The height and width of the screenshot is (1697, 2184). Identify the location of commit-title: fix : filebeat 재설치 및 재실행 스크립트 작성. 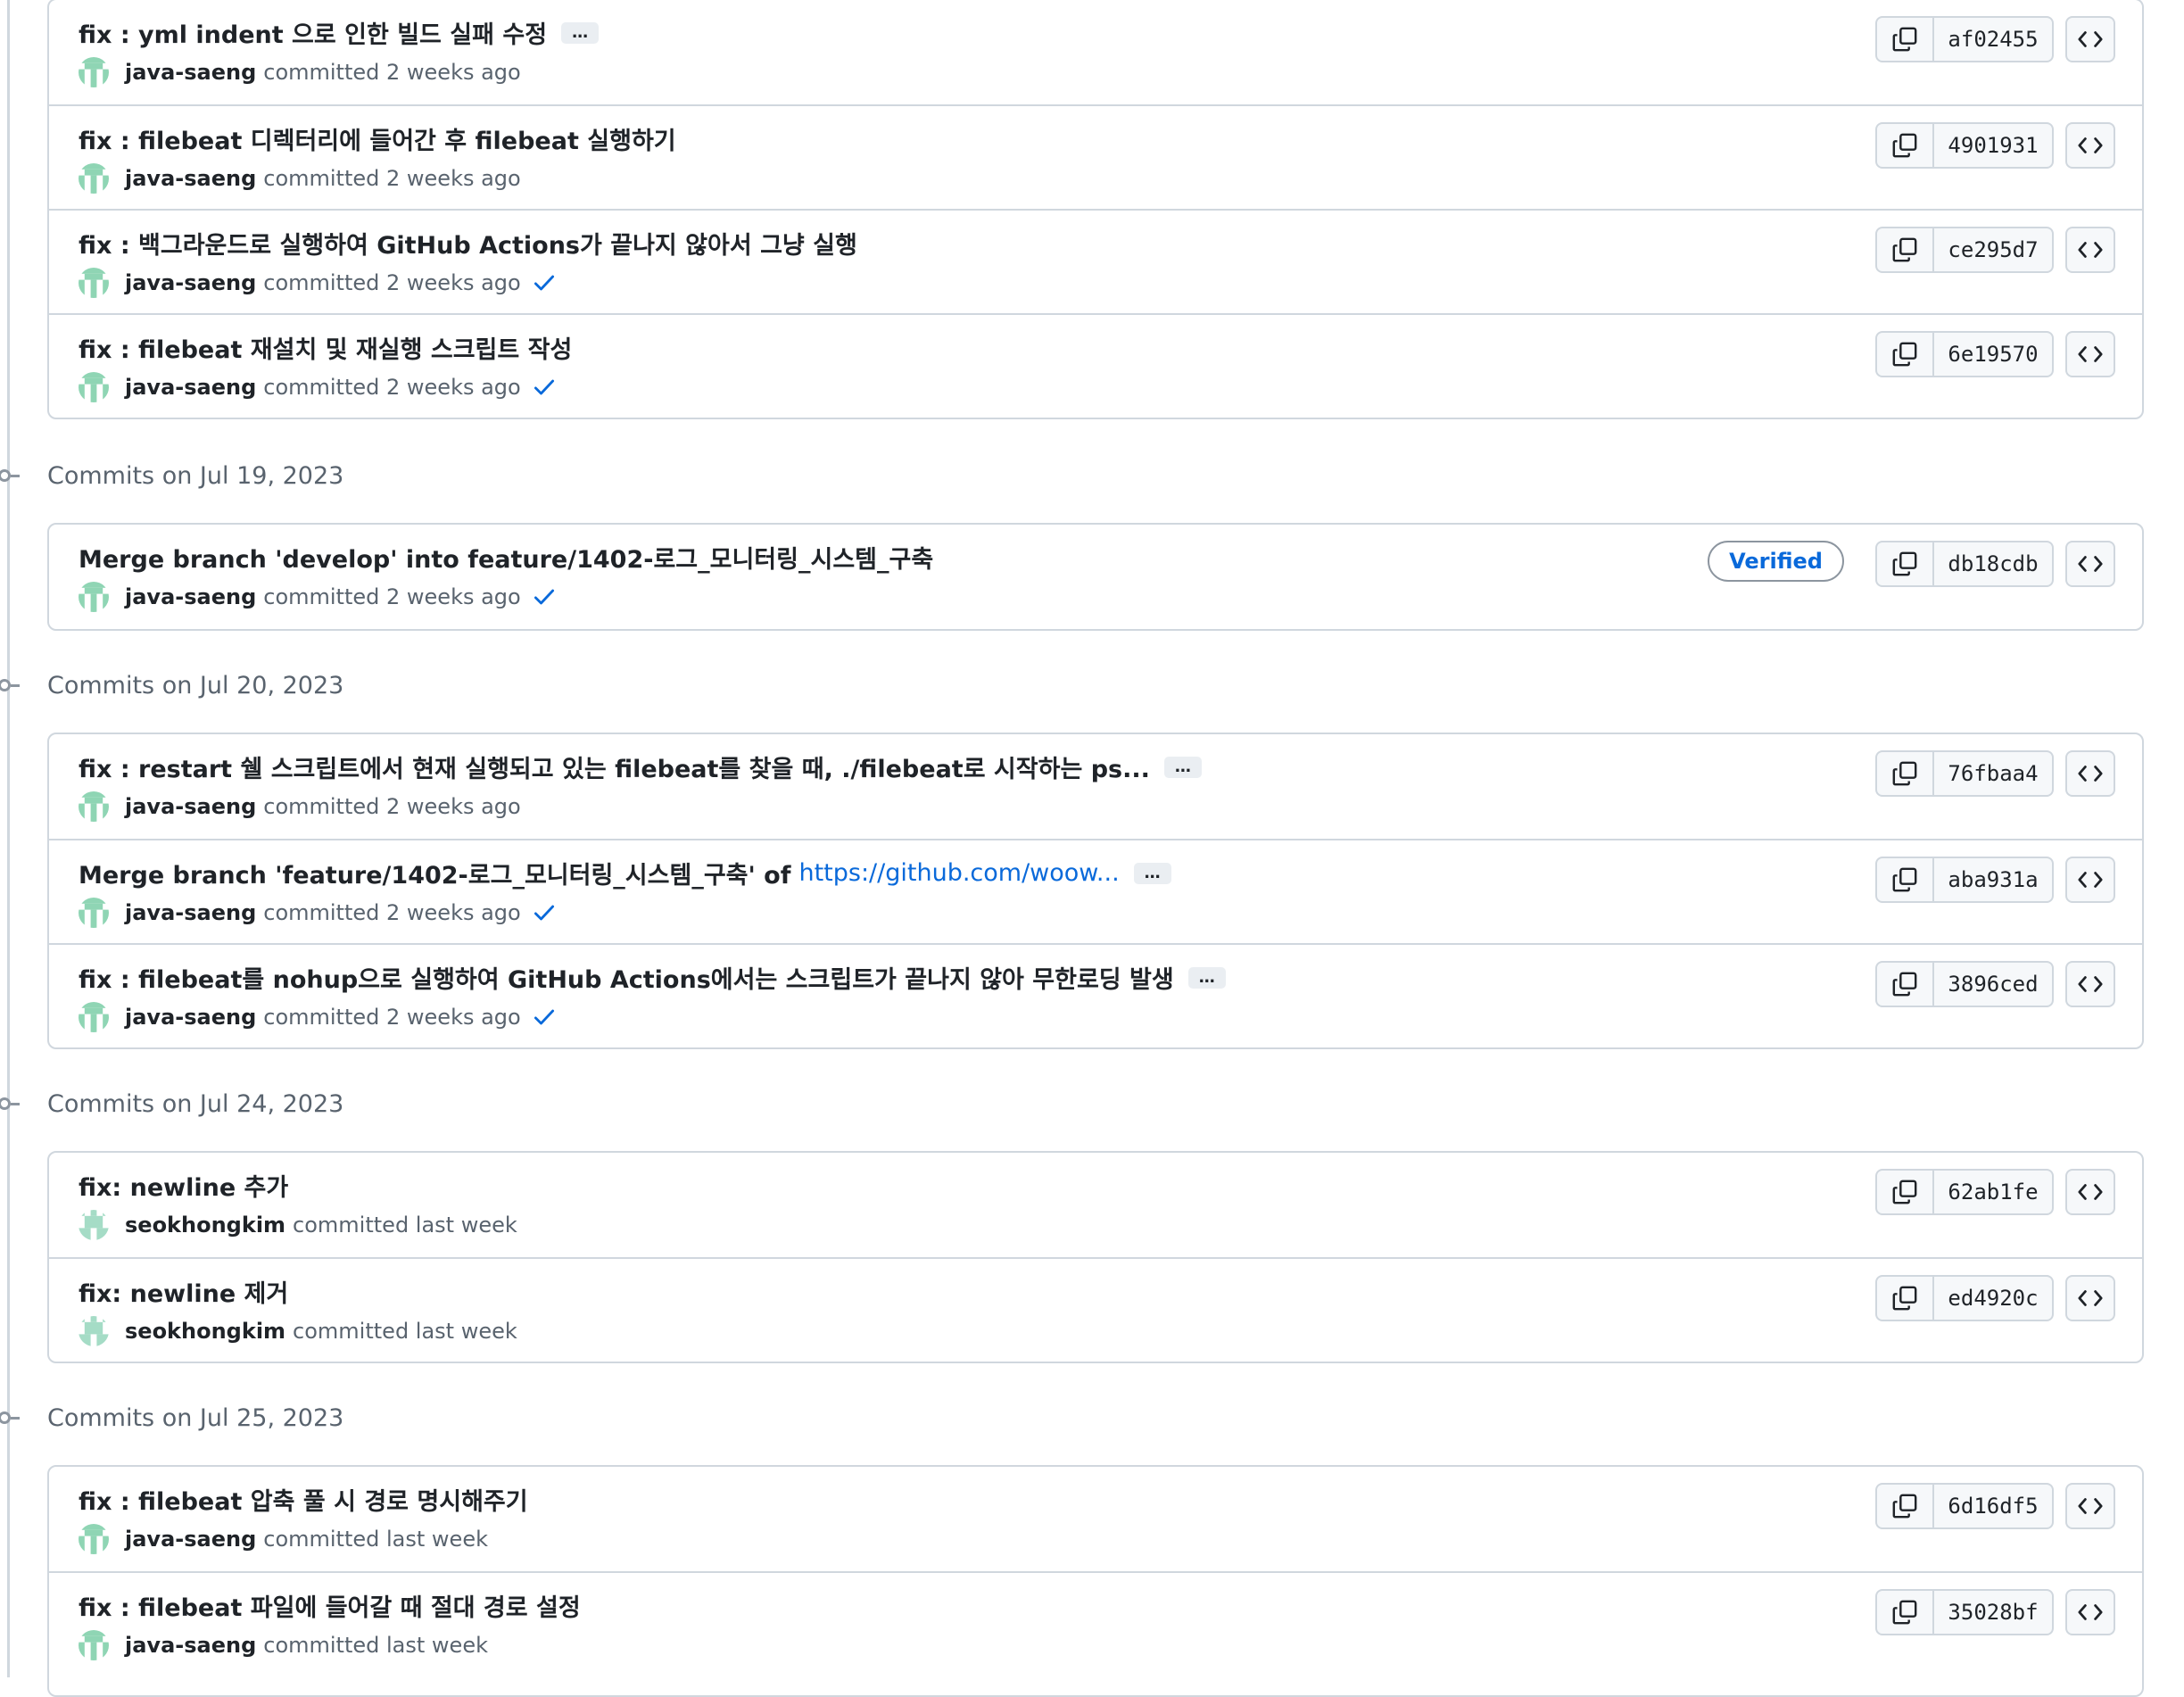
(326, 348).